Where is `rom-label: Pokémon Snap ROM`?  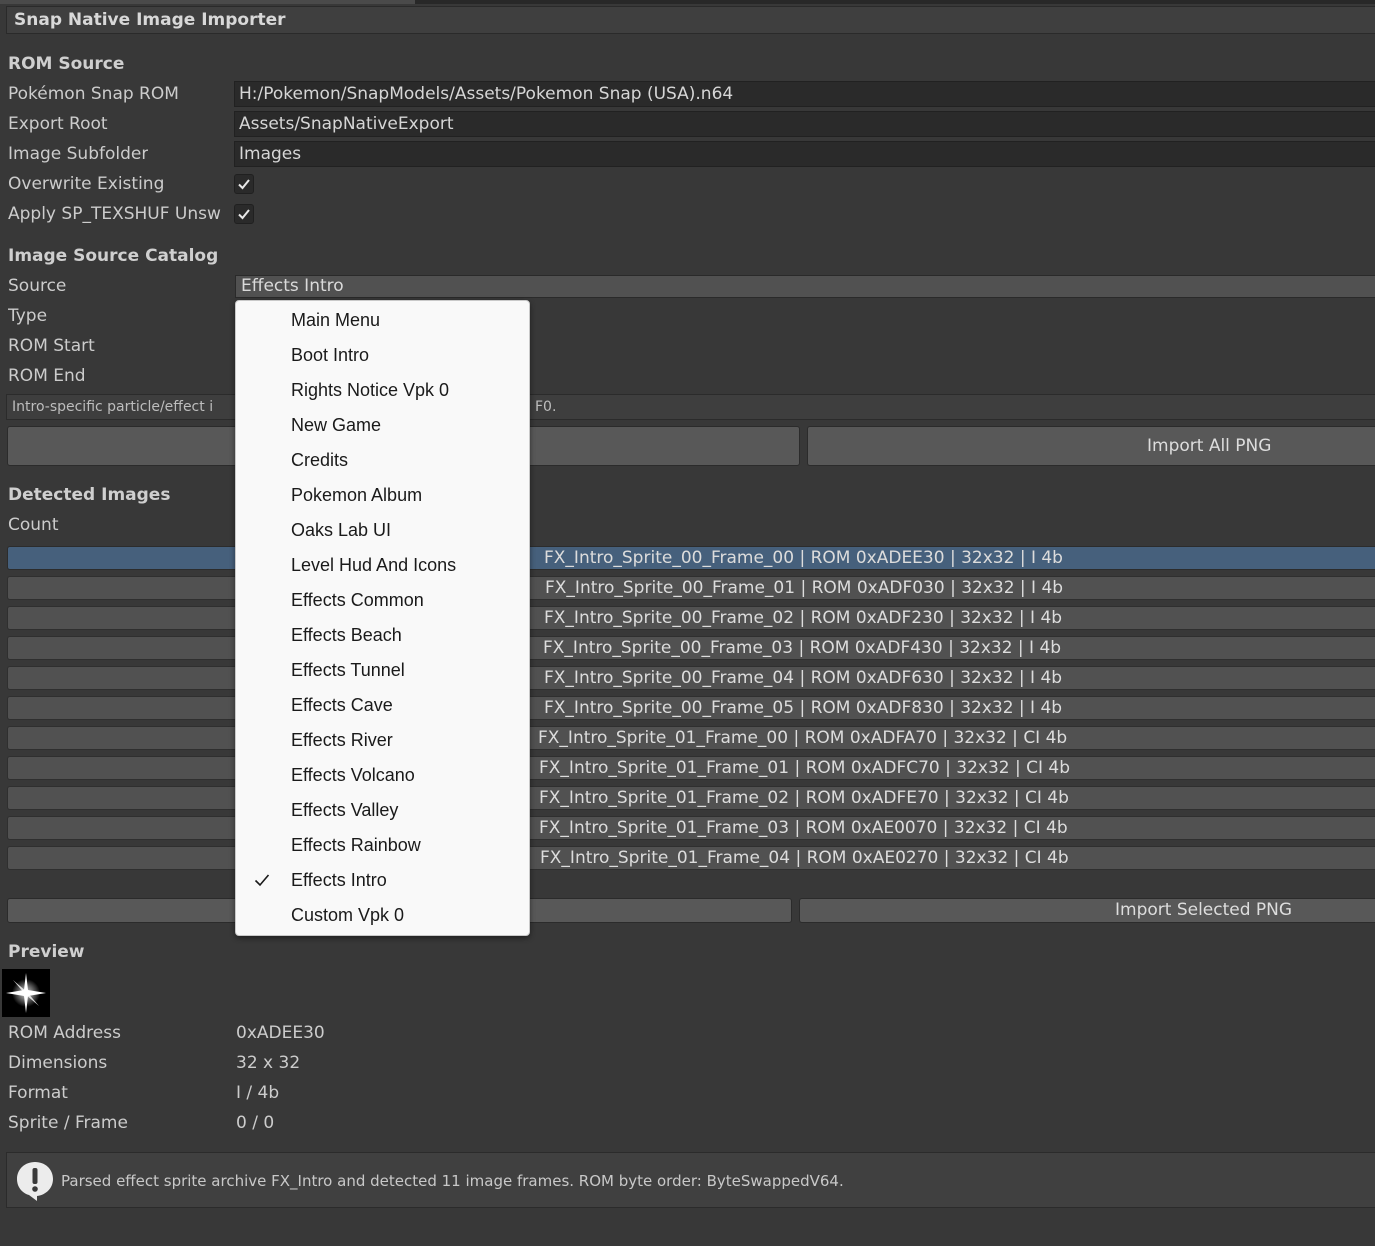
rom-label: Pokémon Snap ROM is located at coordinates (93, 94).